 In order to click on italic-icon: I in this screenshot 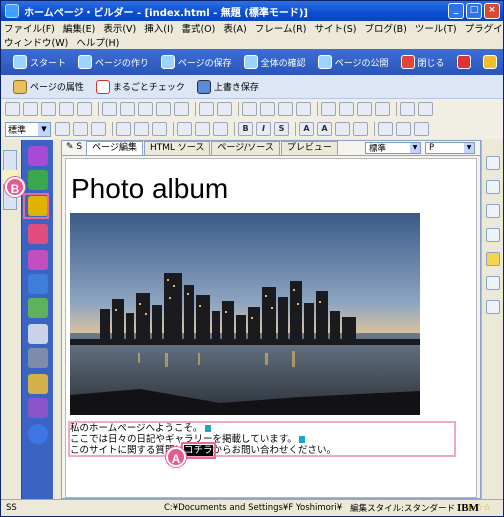, I will do `click(263, 129)`.